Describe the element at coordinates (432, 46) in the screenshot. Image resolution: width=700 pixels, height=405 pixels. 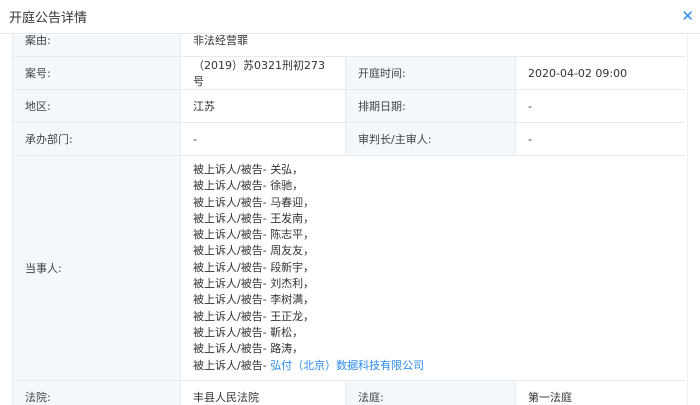
I see `cause-value: 非法经营罪` at that location.